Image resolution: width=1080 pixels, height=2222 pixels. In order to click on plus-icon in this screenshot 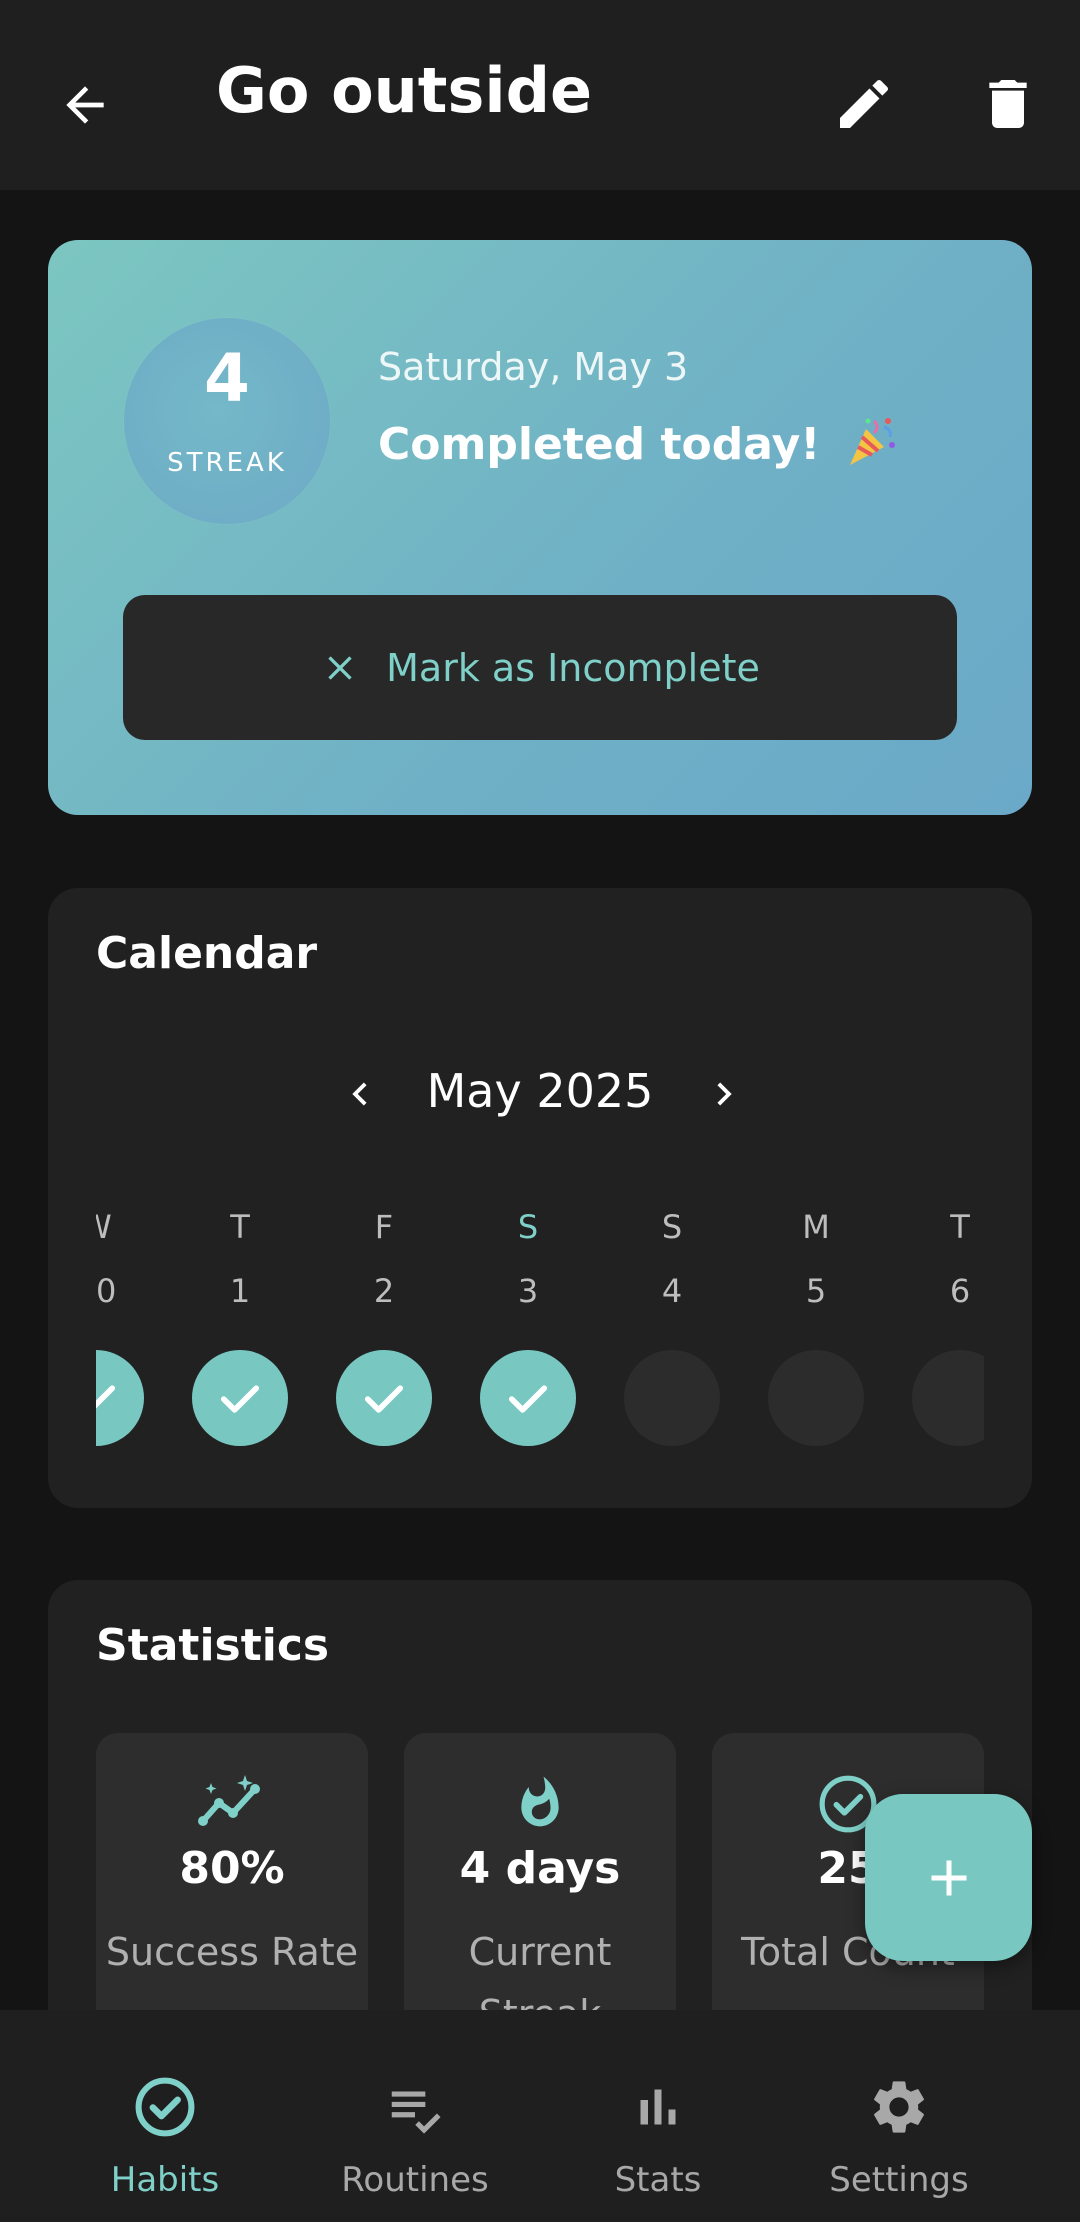, I will do `click(948, 1877)`.